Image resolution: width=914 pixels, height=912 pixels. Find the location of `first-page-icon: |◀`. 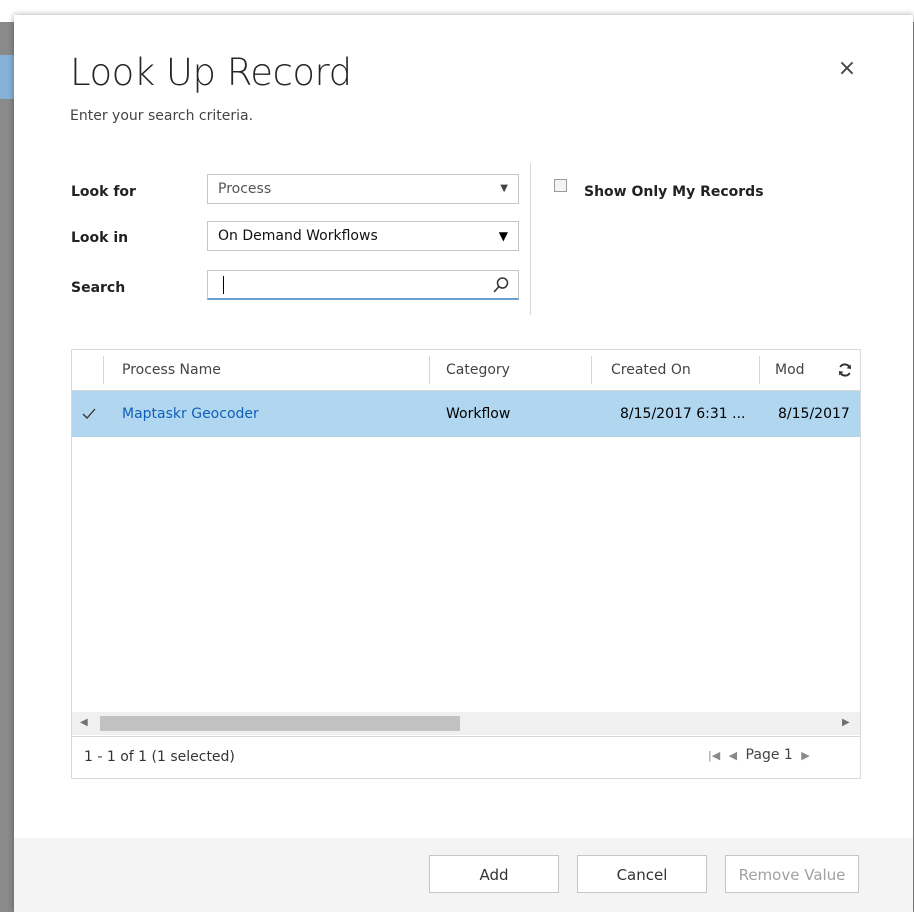

first-page-icon: |◀ is located at coordinates (714, 755).